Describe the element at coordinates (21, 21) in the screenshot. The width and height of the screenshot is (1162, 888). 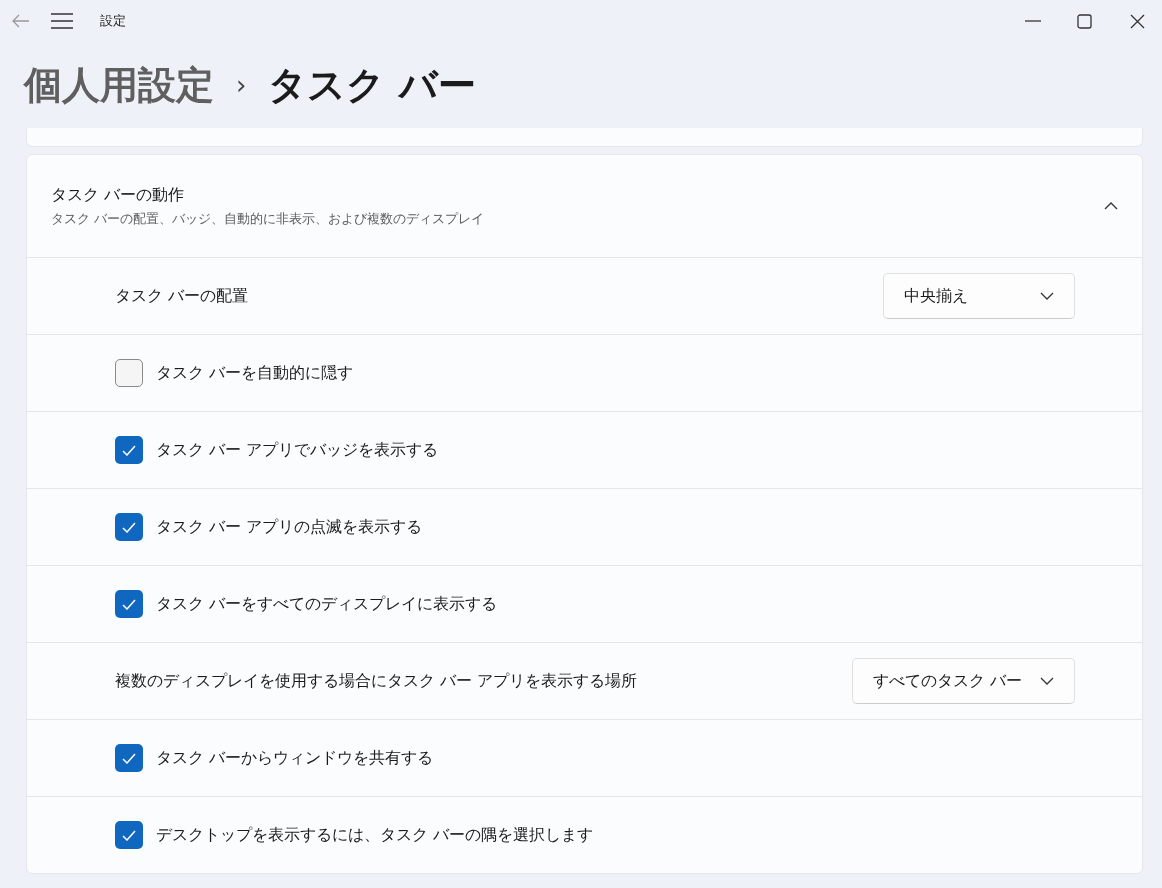
I see `back-icon` at that location.